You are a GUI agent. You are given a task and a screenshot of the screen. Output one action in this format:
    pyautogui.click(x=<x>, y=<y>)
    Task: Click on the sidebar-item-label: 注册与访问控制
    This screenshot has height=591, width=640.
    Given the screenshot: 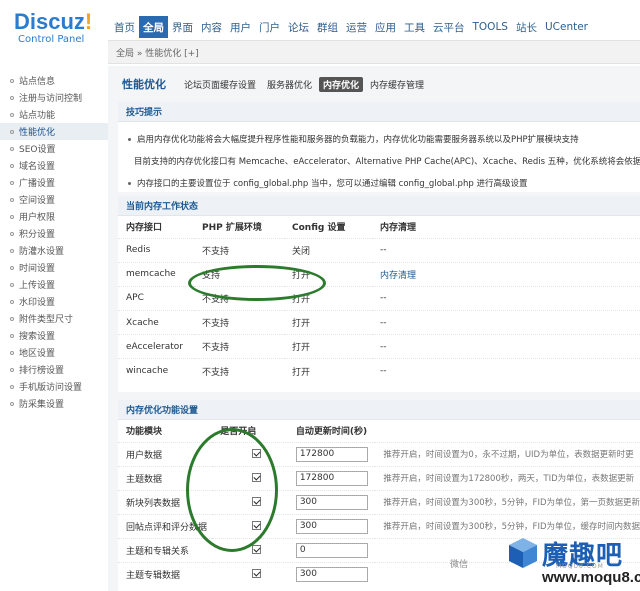 What is the action you would take?
    pyautogui.click(x=51, y=99)
    